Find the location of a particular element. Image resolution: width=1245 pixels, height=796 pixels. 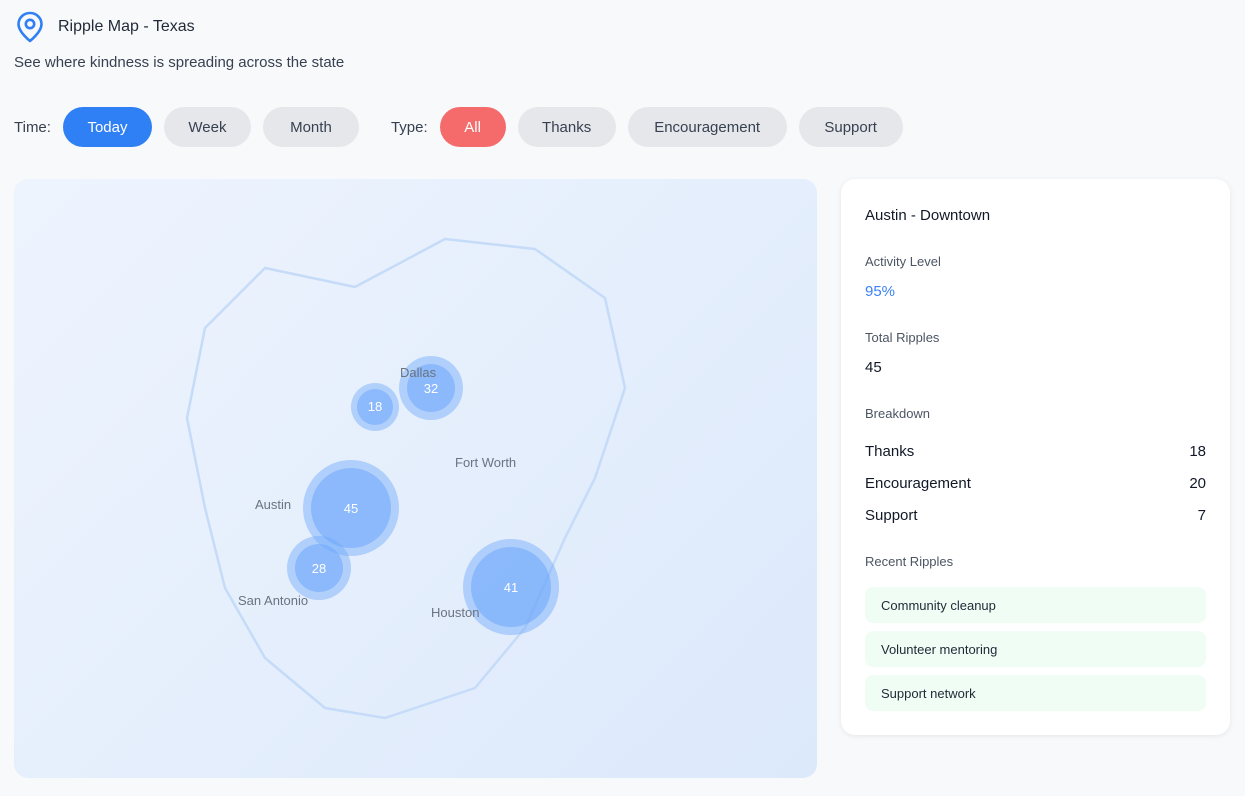

type-filter-label: Type: is located at coordinates (409, 127).